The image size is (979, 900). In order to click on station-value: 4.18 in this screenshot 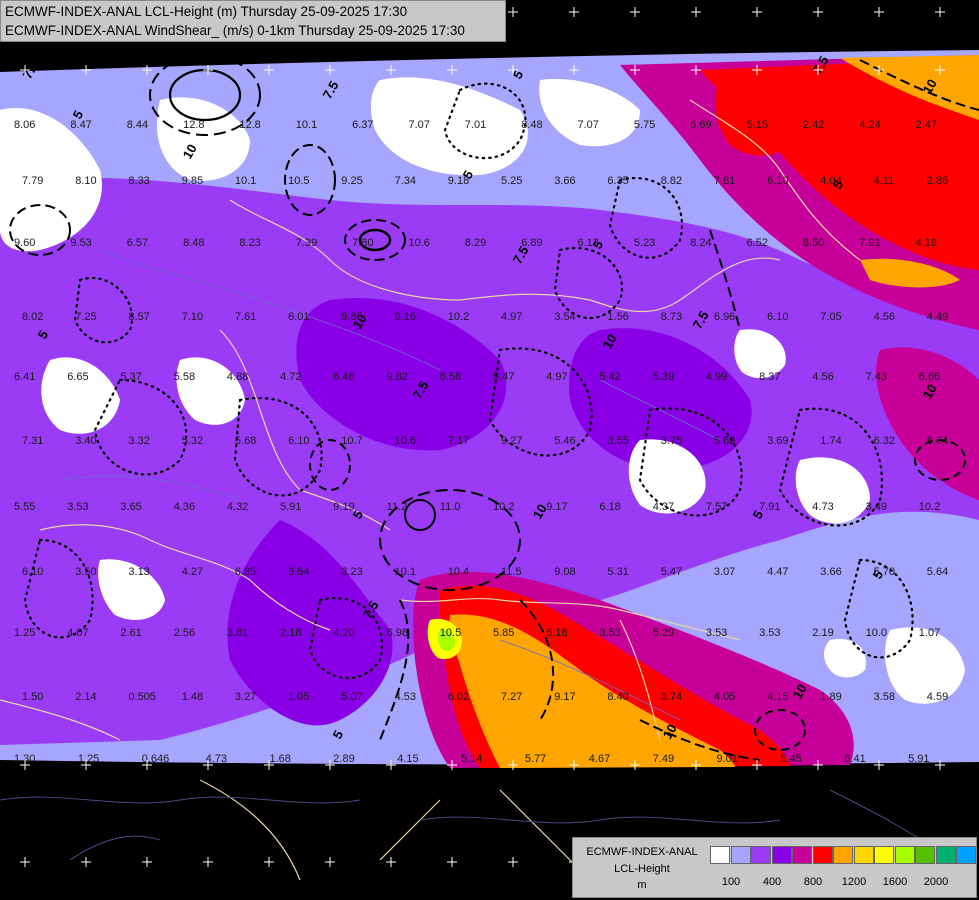, I will do `click(926, 243)`.